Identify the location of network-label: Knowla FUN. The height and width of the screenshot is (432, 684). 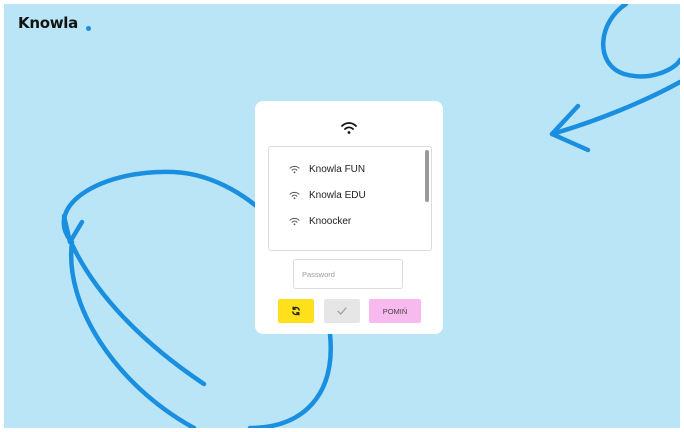
(337, 169).